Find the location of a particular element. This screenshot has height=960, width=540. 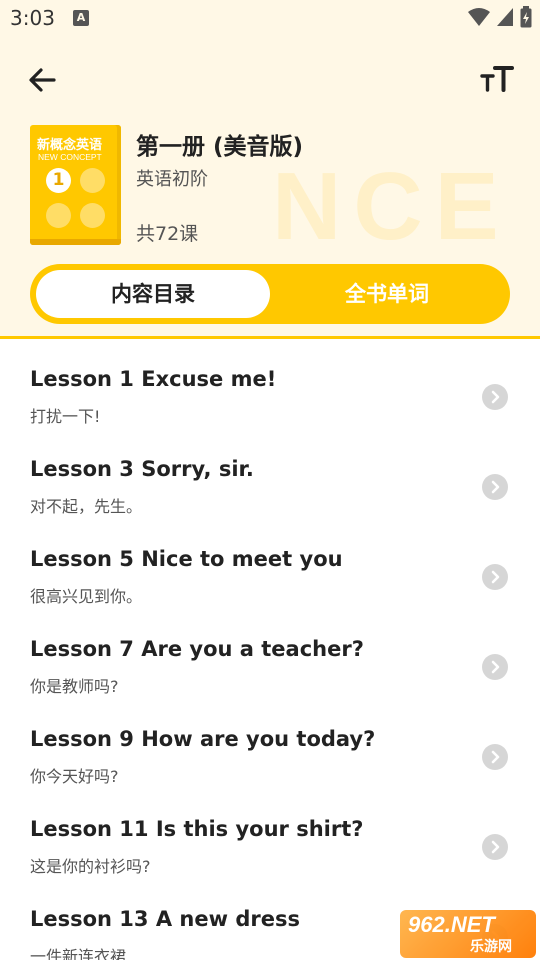

lesson-item: Lesson 5 Nice to meet you 很高兴见到你。 is located at coordinates (270, 564).